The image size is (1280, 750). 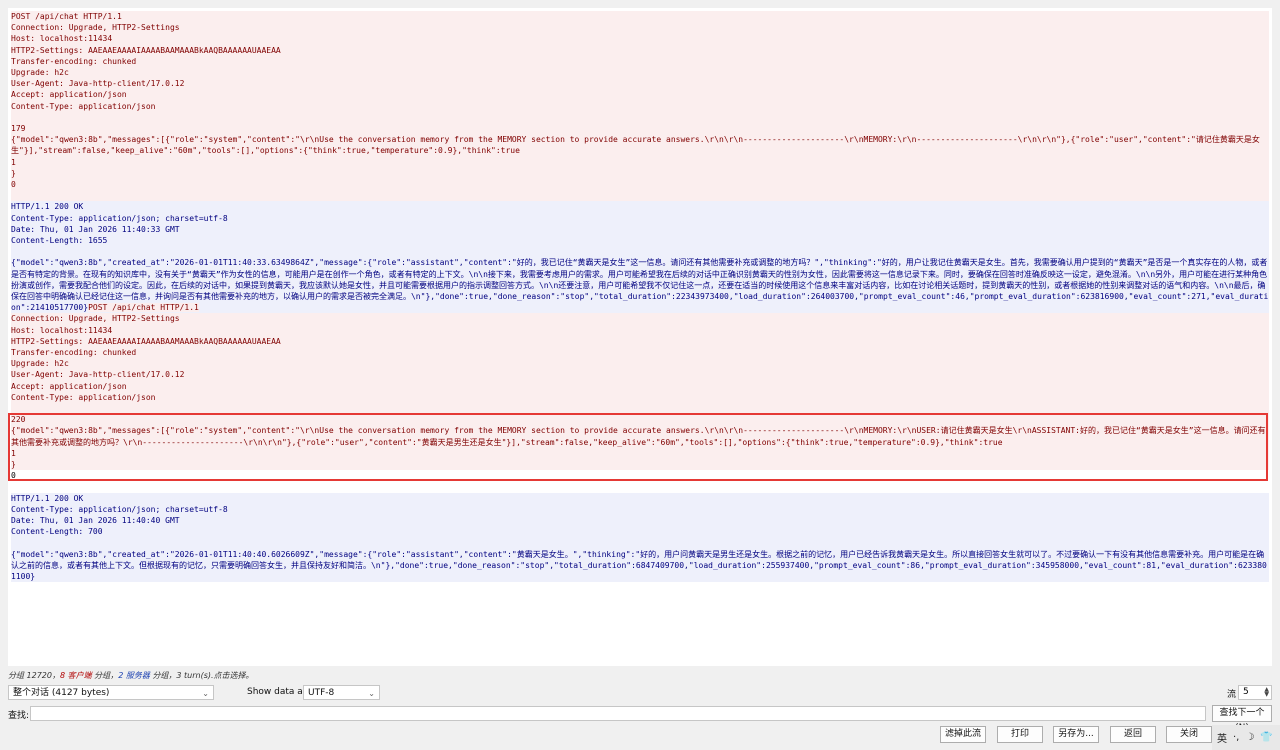 What do you see at coordinates (134, 675) in the screenshot?
I see `summary-server-link: 2 服务器` at bounding box center [134, 675].